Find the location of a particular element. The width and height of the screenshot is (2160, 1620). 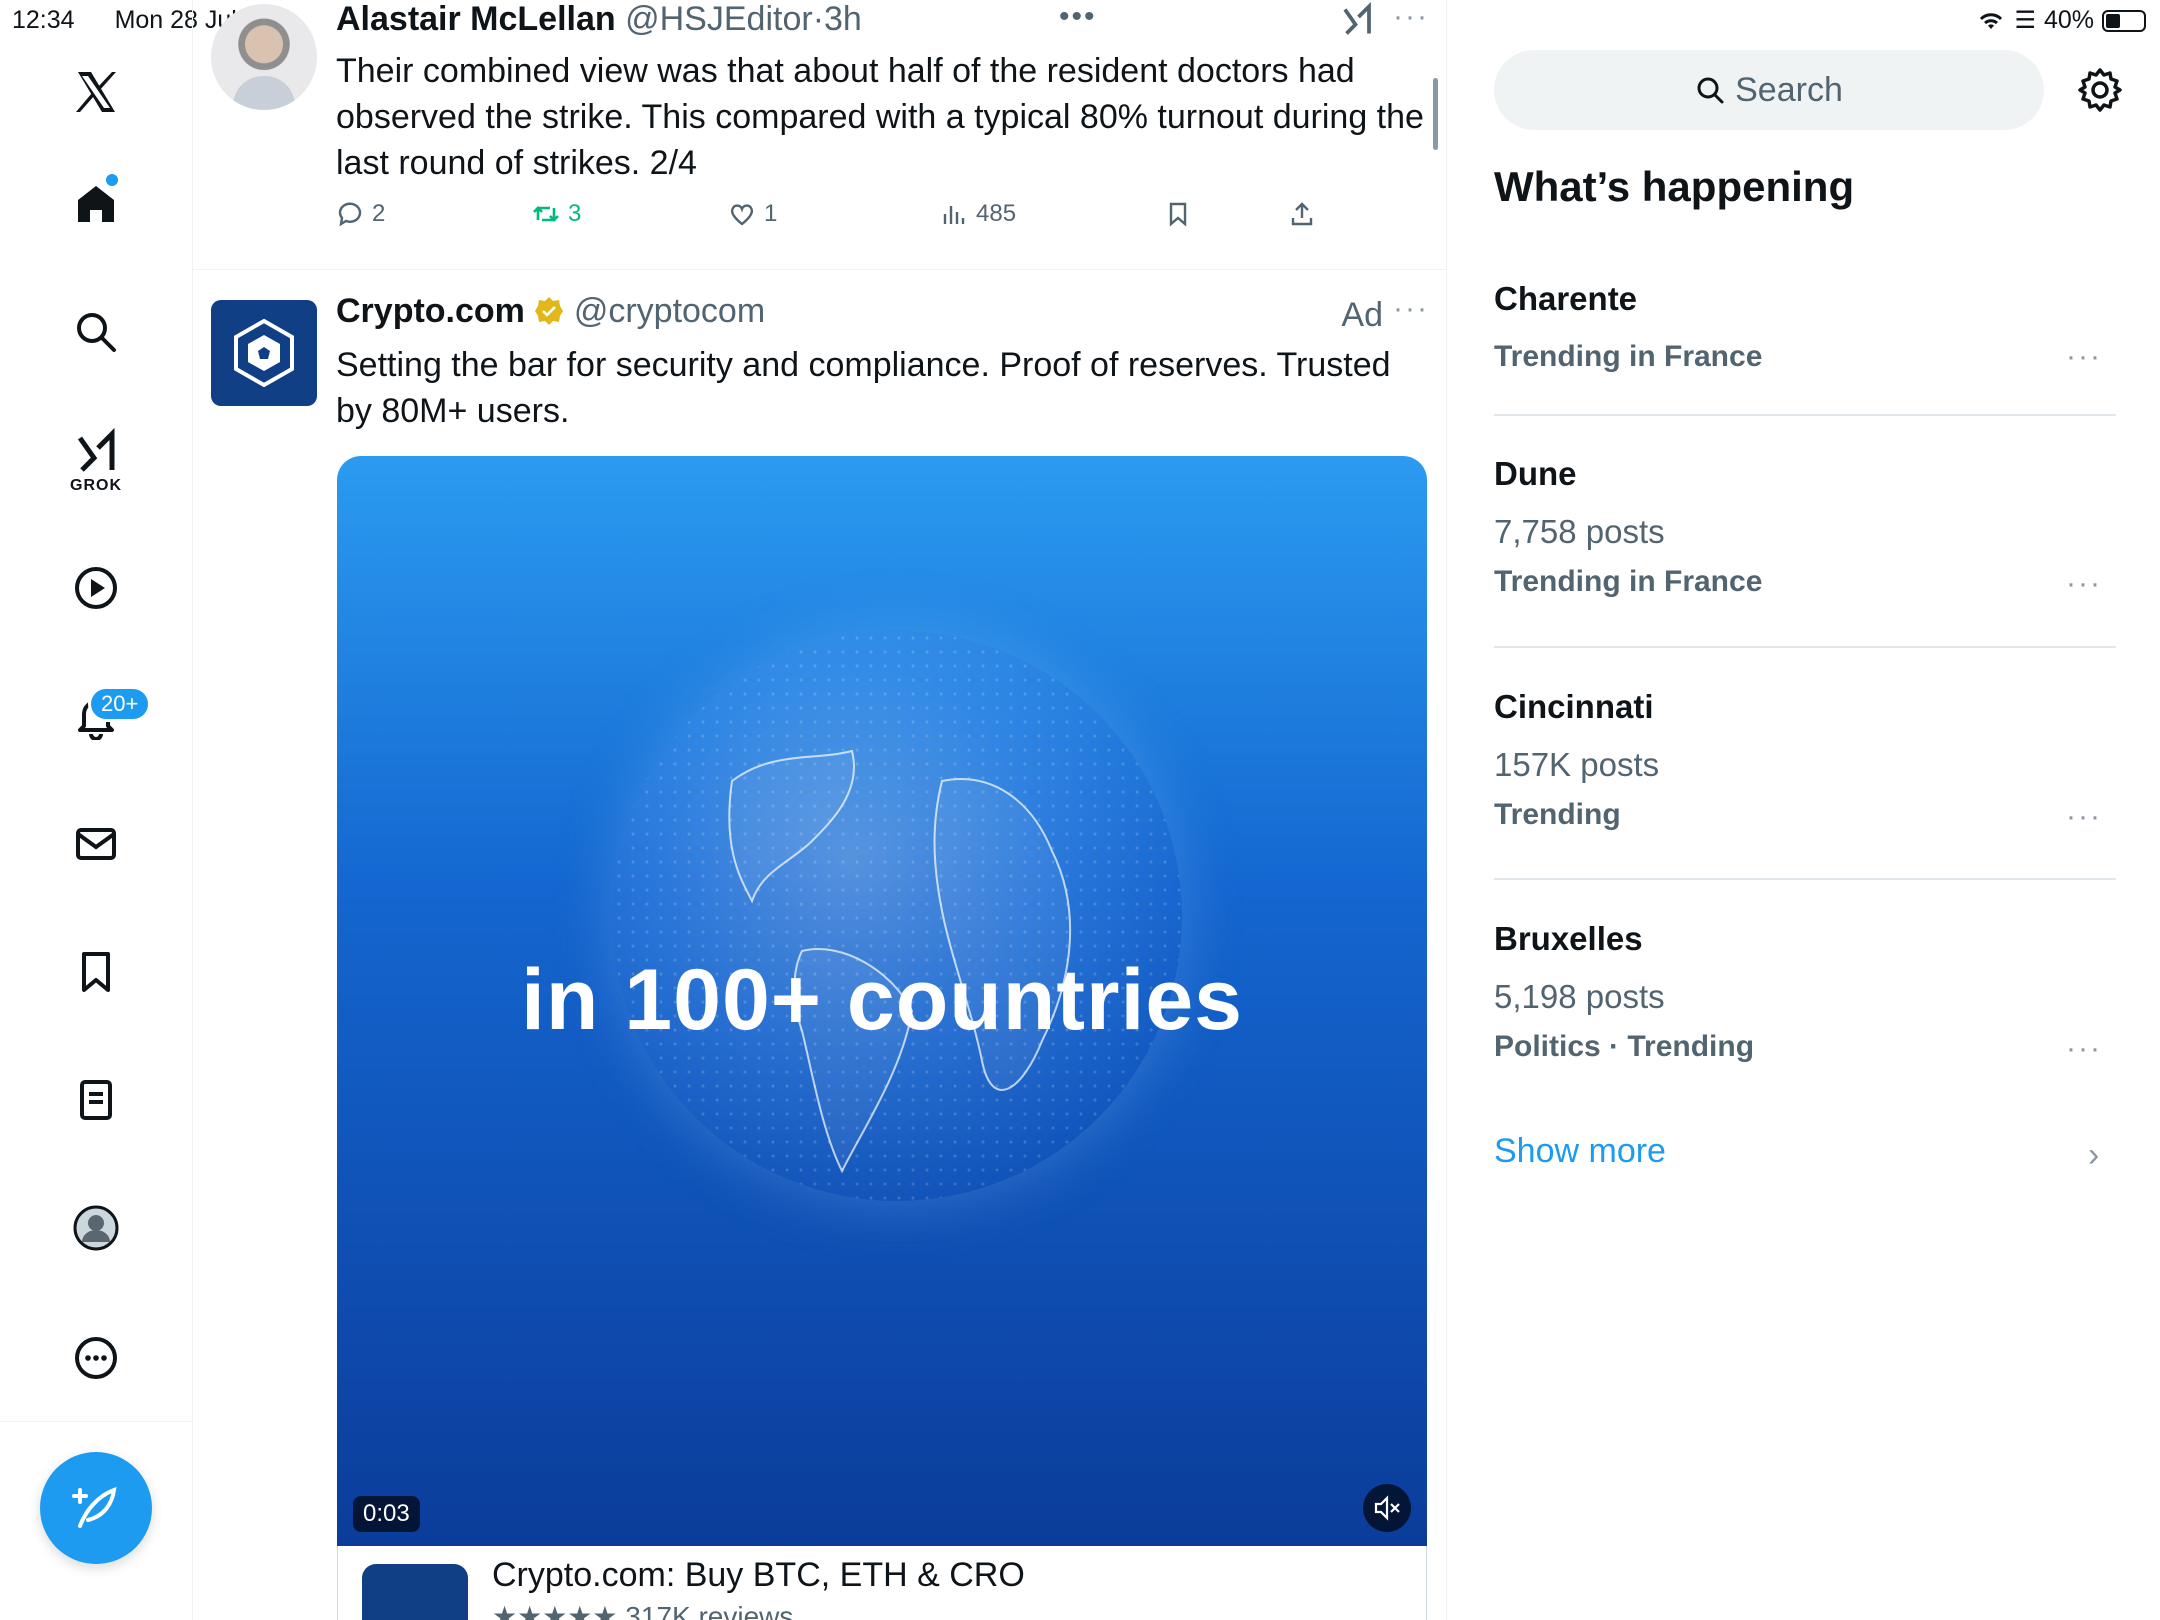

retweet-button: 3 is located at coordinates (556, 214).